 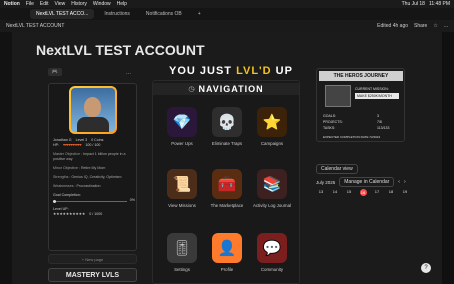 I want to click on nav-community: 💬 Community, so click(x=272, y=252).